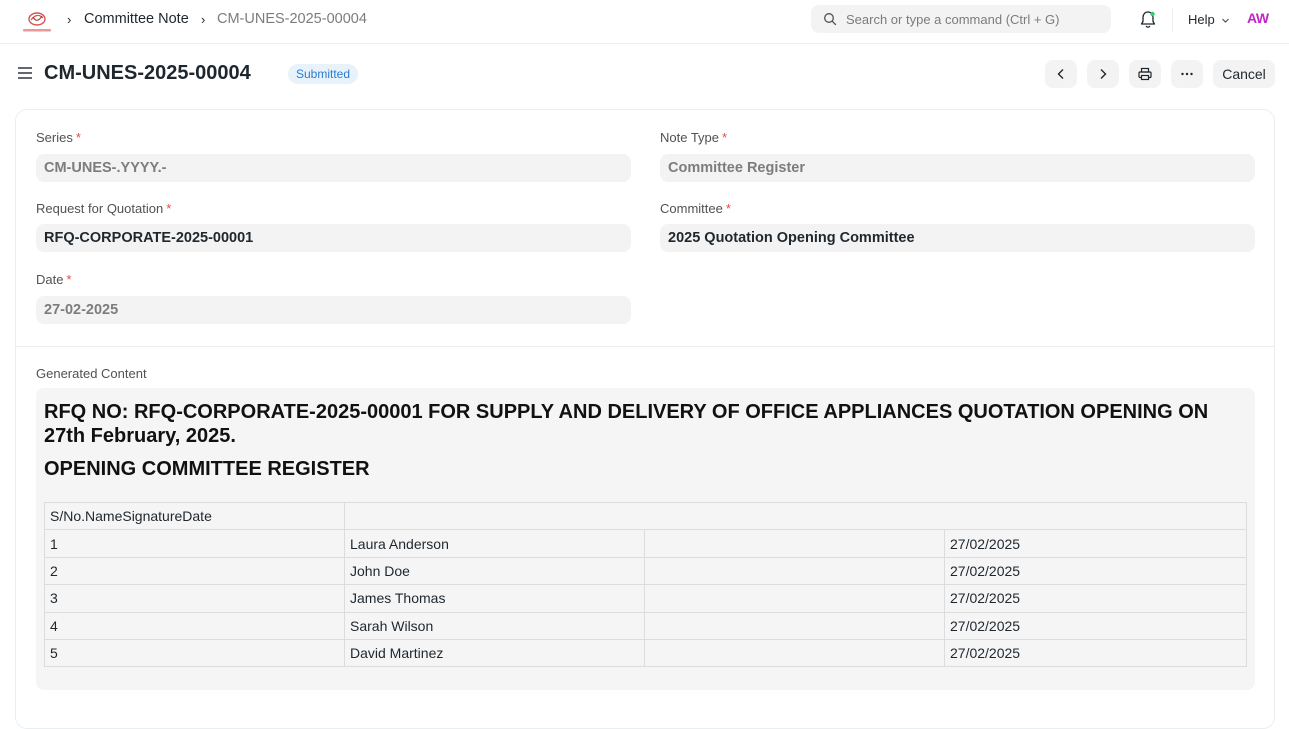 This screenshot has height=729, width=1289. I want to click on avatar: AW, so click(1258, 18).